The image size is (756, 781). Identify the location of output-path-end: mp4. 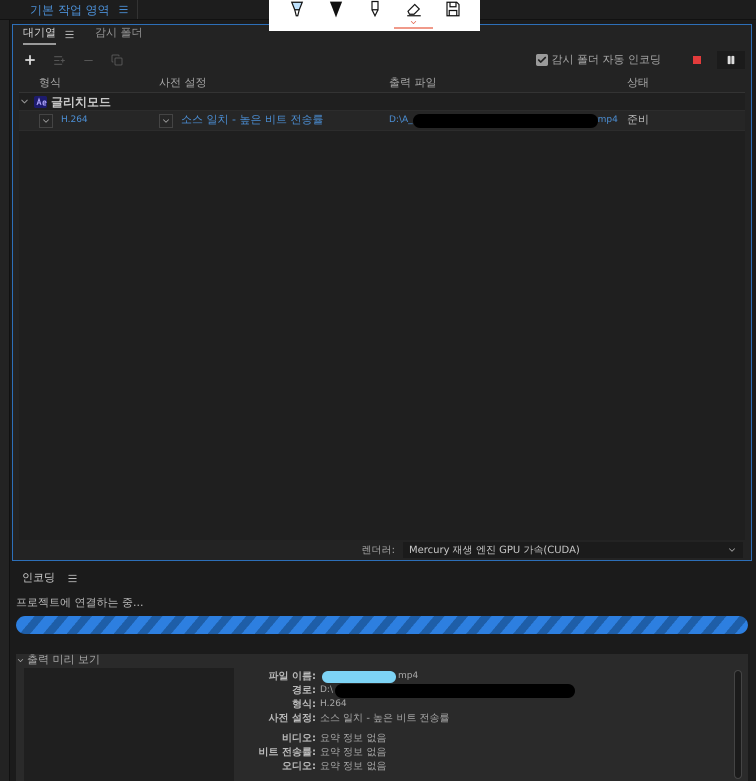
(608, 121).